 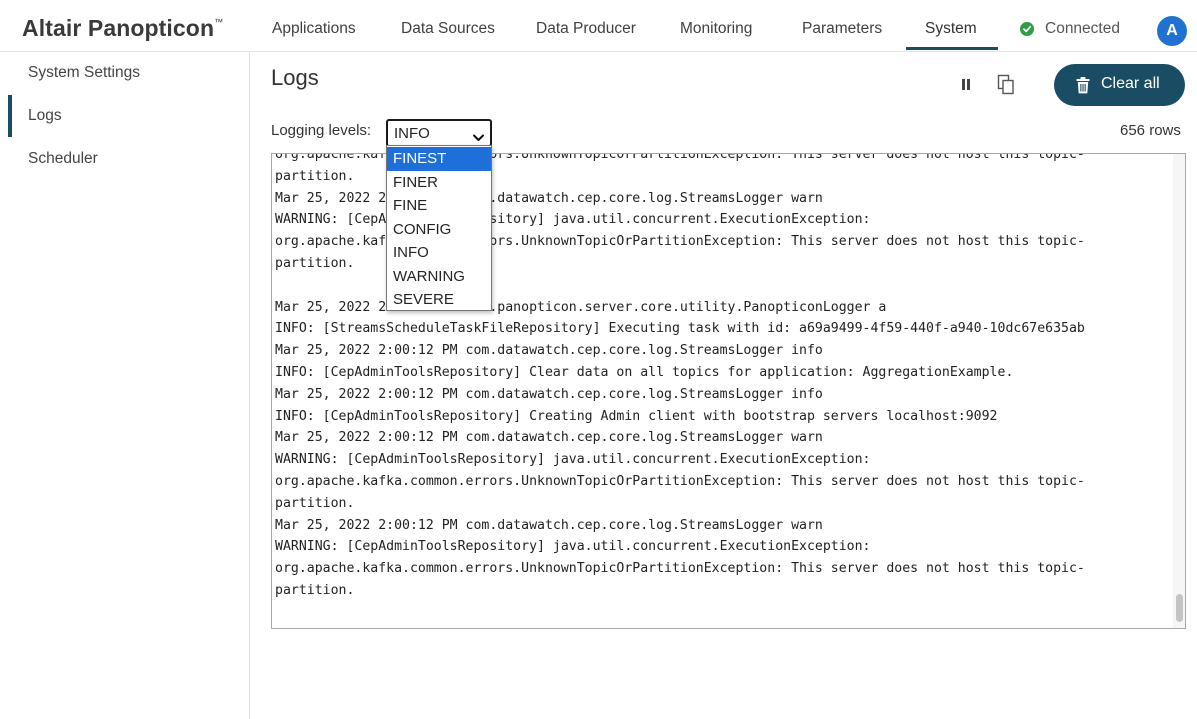 I want to click on sidebar-item-scheduler: Scheduler, so click(x=63, y=159).